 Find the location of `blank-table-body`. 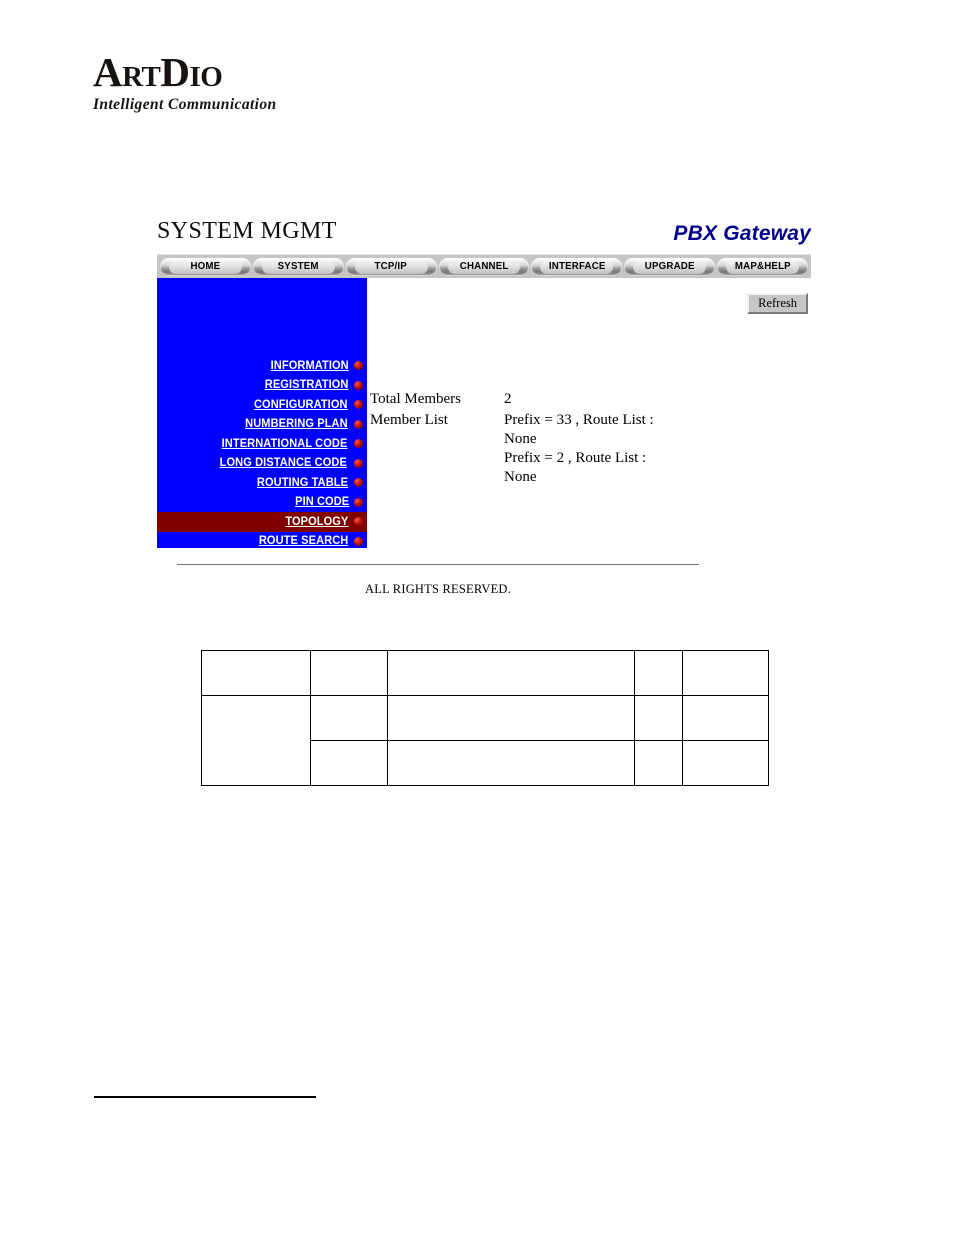

blank-table-body is located at coordinates (485, 718).